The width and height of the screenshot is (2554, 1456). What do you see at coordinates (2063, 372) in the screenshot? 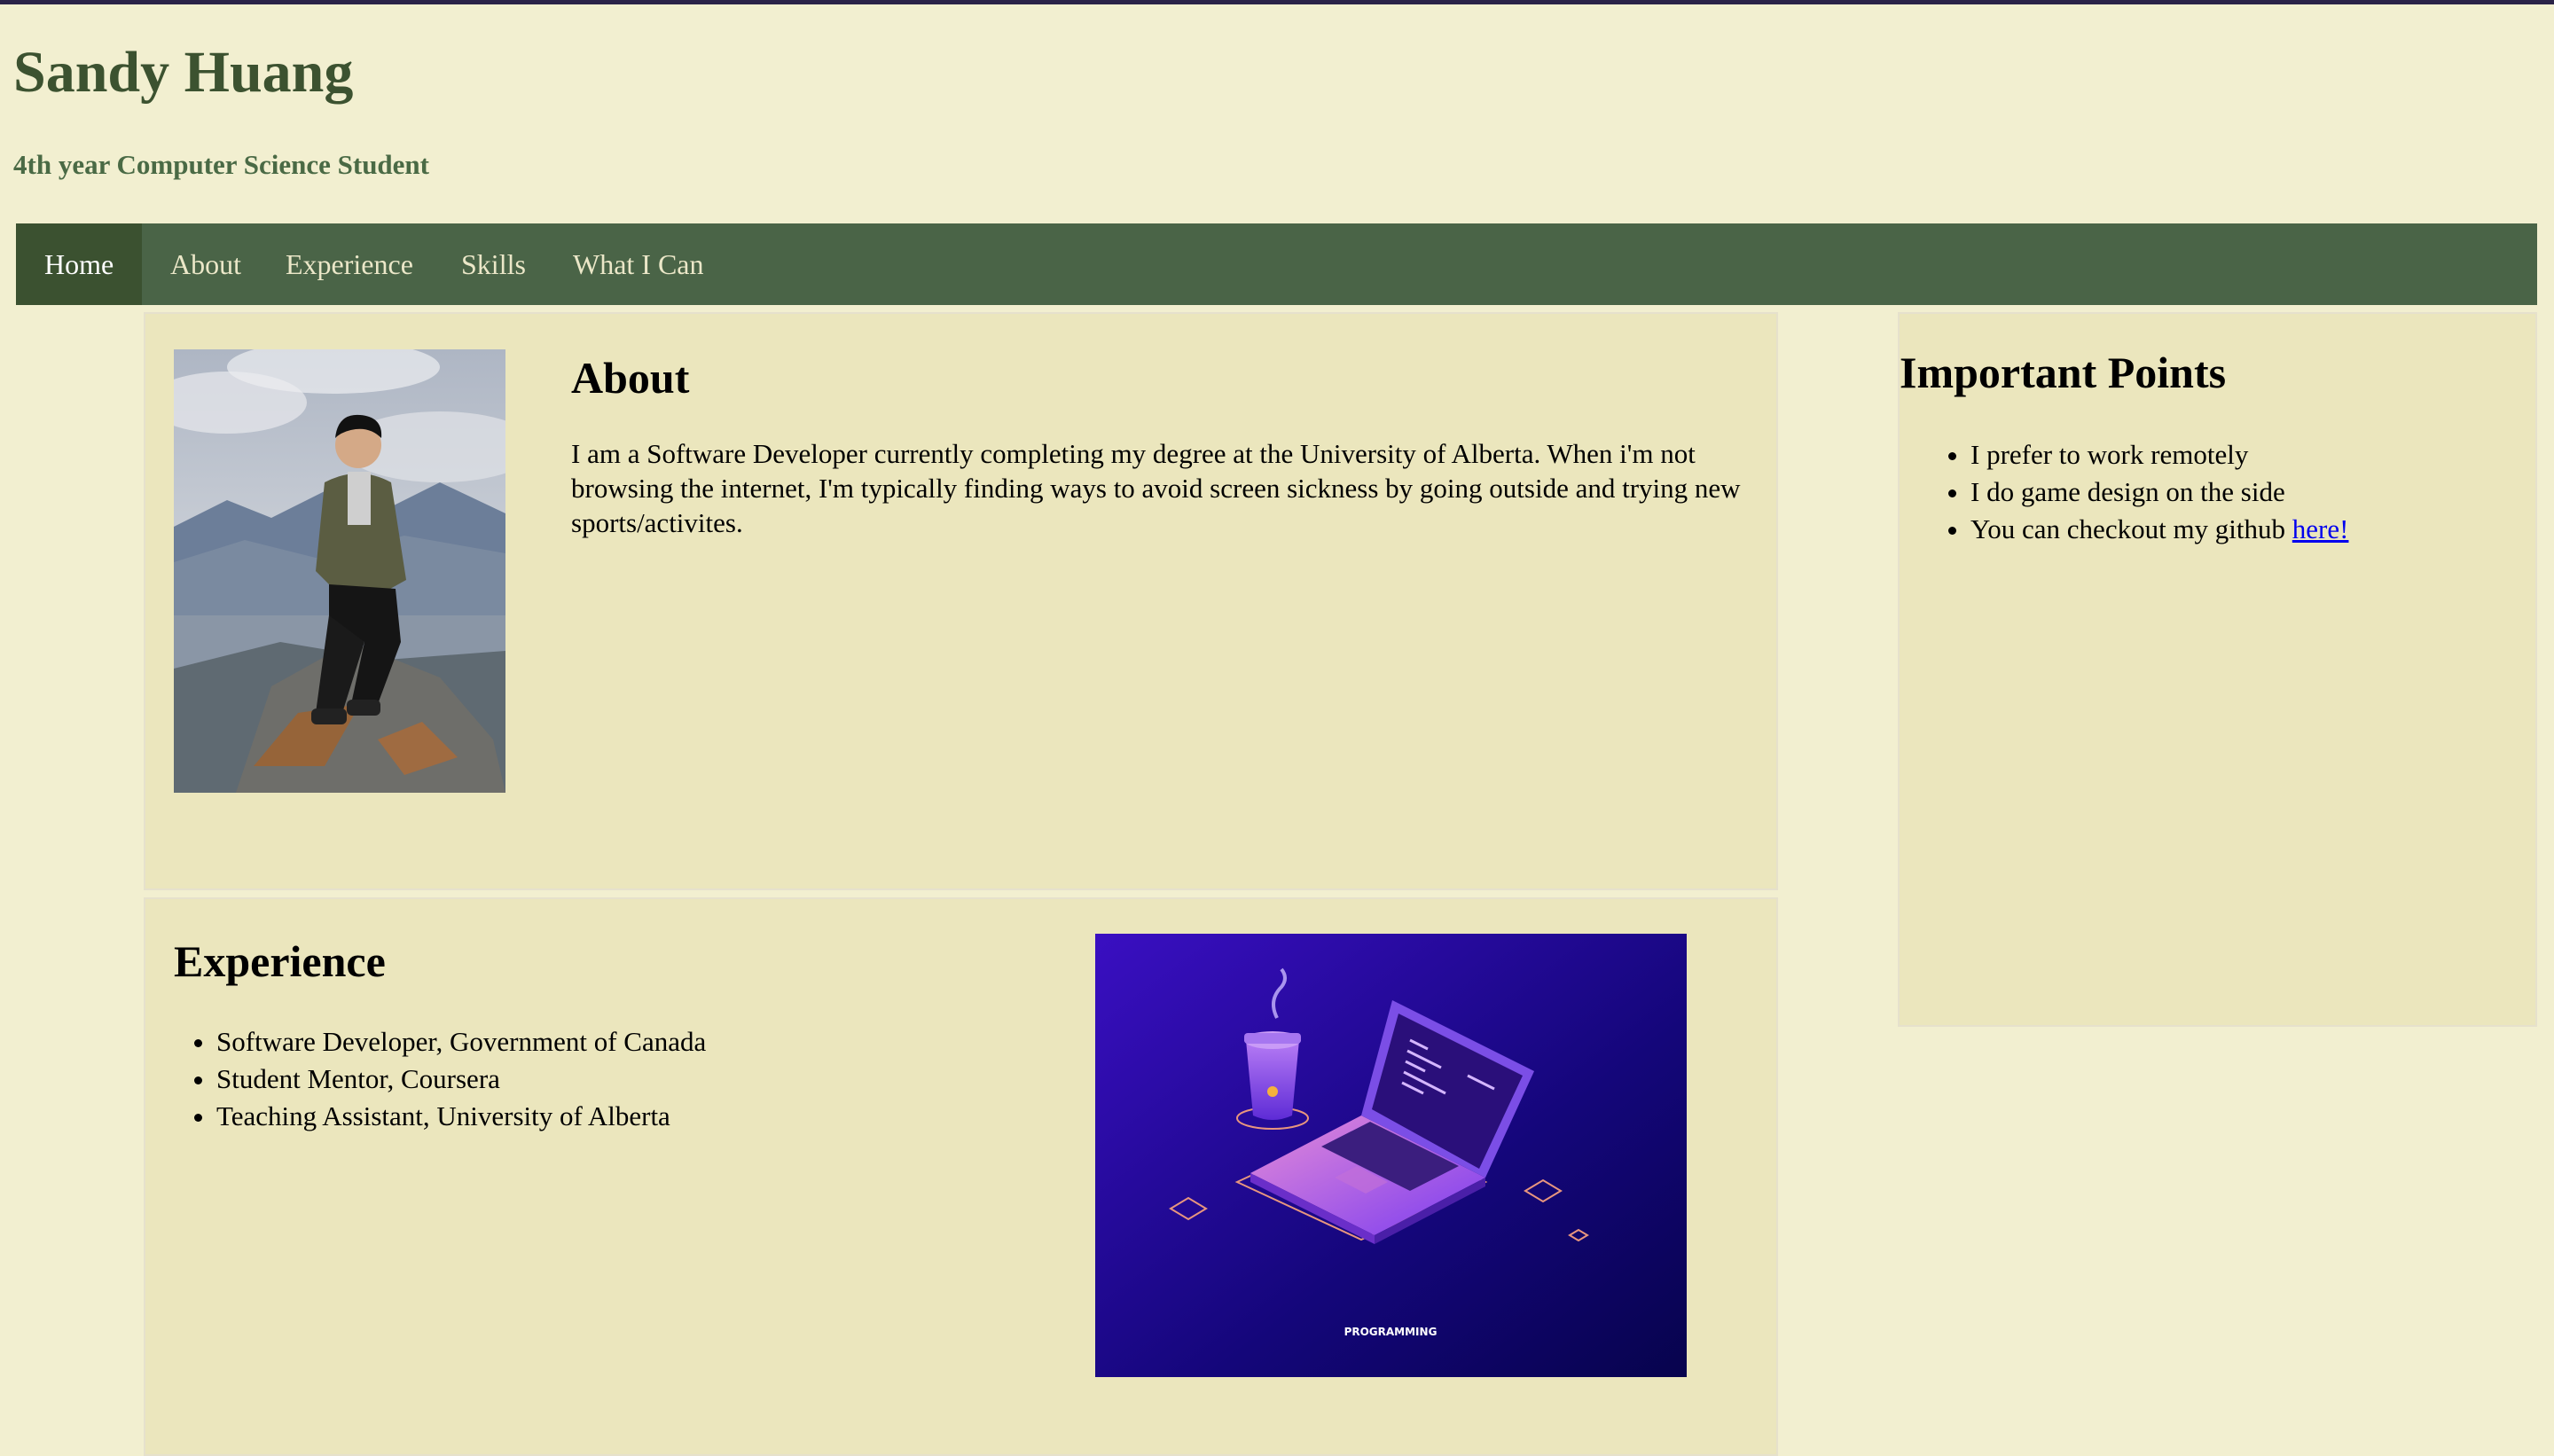
I see `important-heading: Important Points` at bounding box center [2063, 372].